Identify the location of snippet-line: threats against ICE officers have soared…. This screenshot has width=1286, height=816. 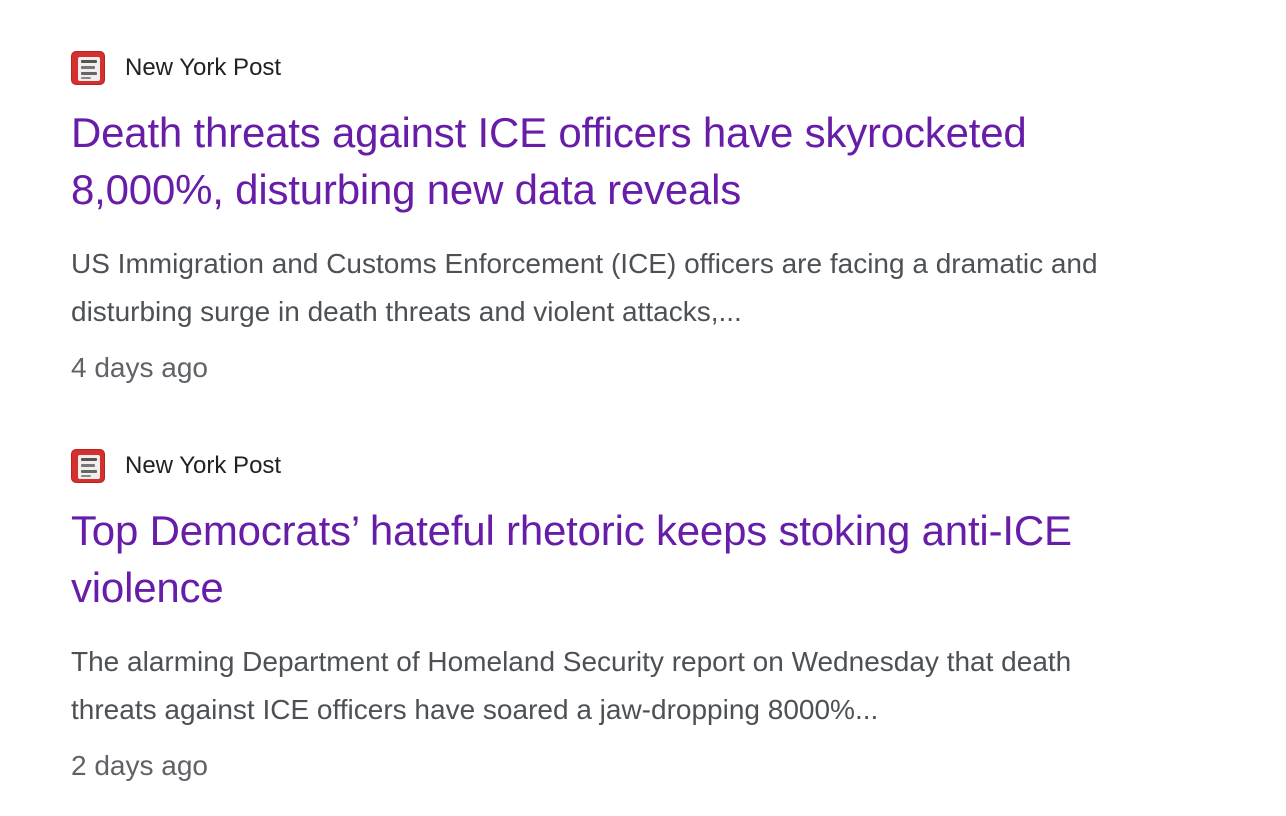
(475, 709).